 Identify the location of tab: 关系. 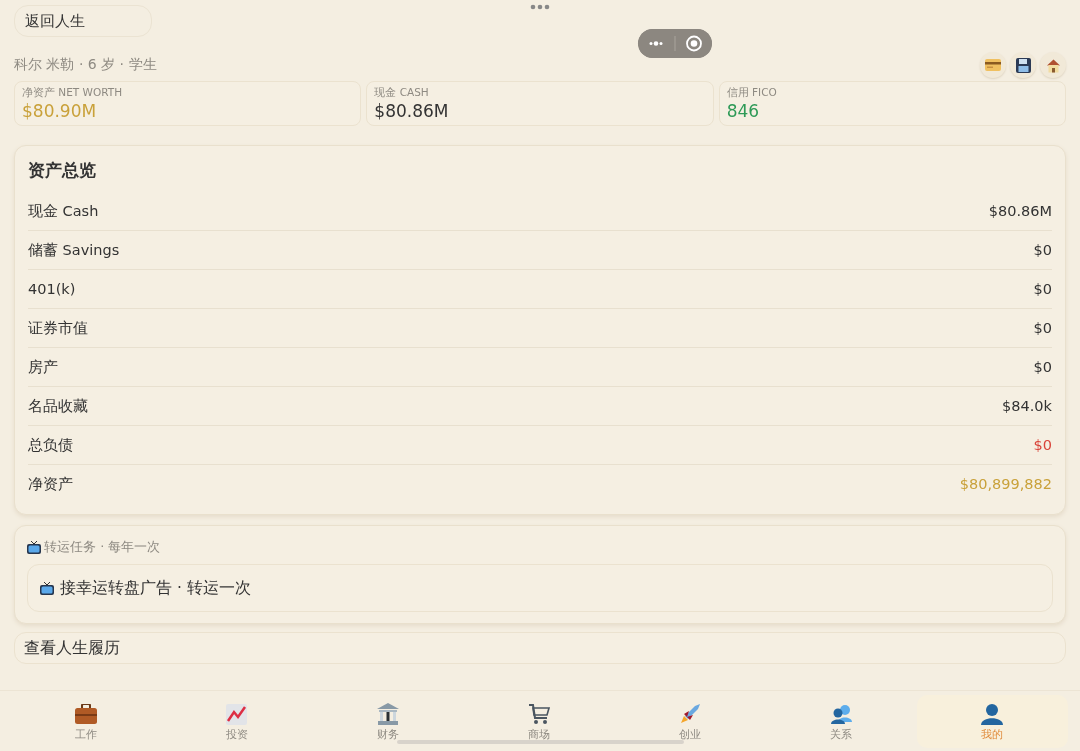
(841, 721).